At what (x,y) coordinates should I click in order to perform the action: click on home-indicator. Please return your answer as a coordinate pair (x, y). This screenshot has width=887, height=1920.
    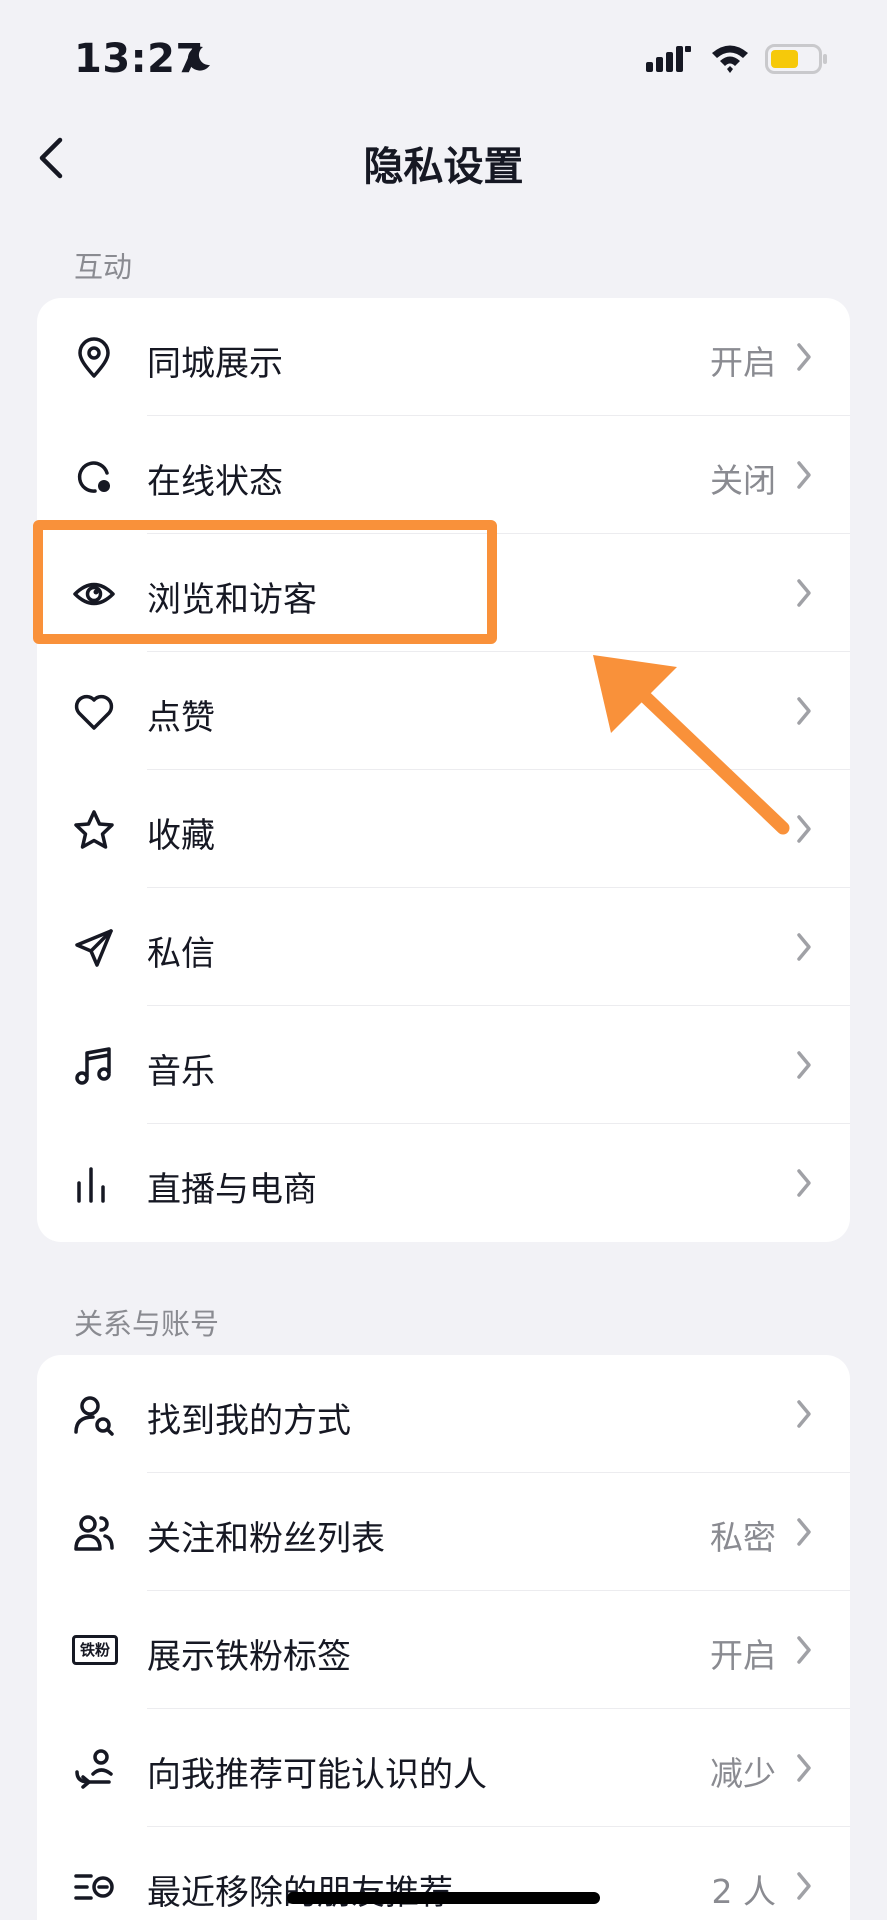
    Looking at the image, I should click on (443, 1898).